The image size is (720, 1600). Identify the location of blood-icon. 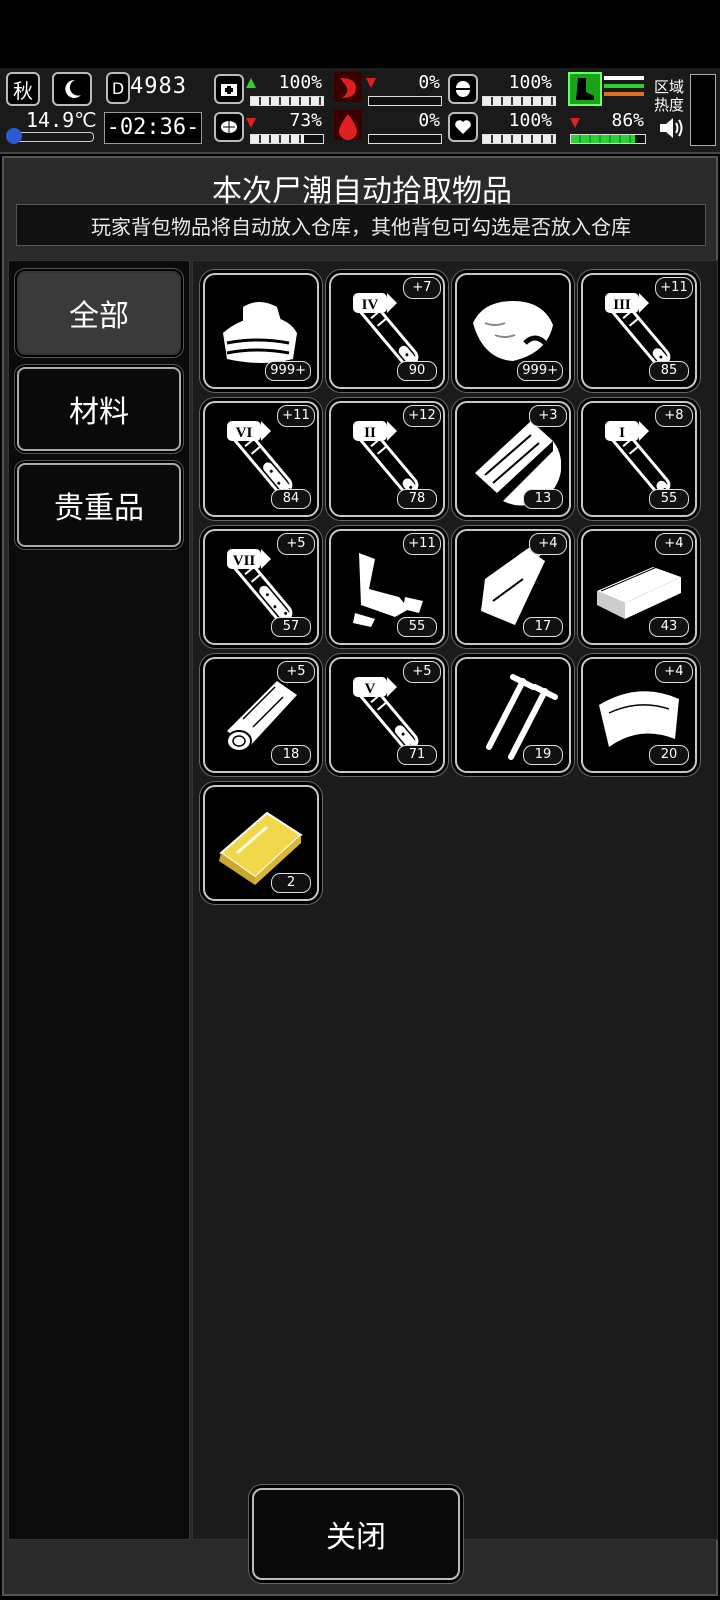
(348, 125).